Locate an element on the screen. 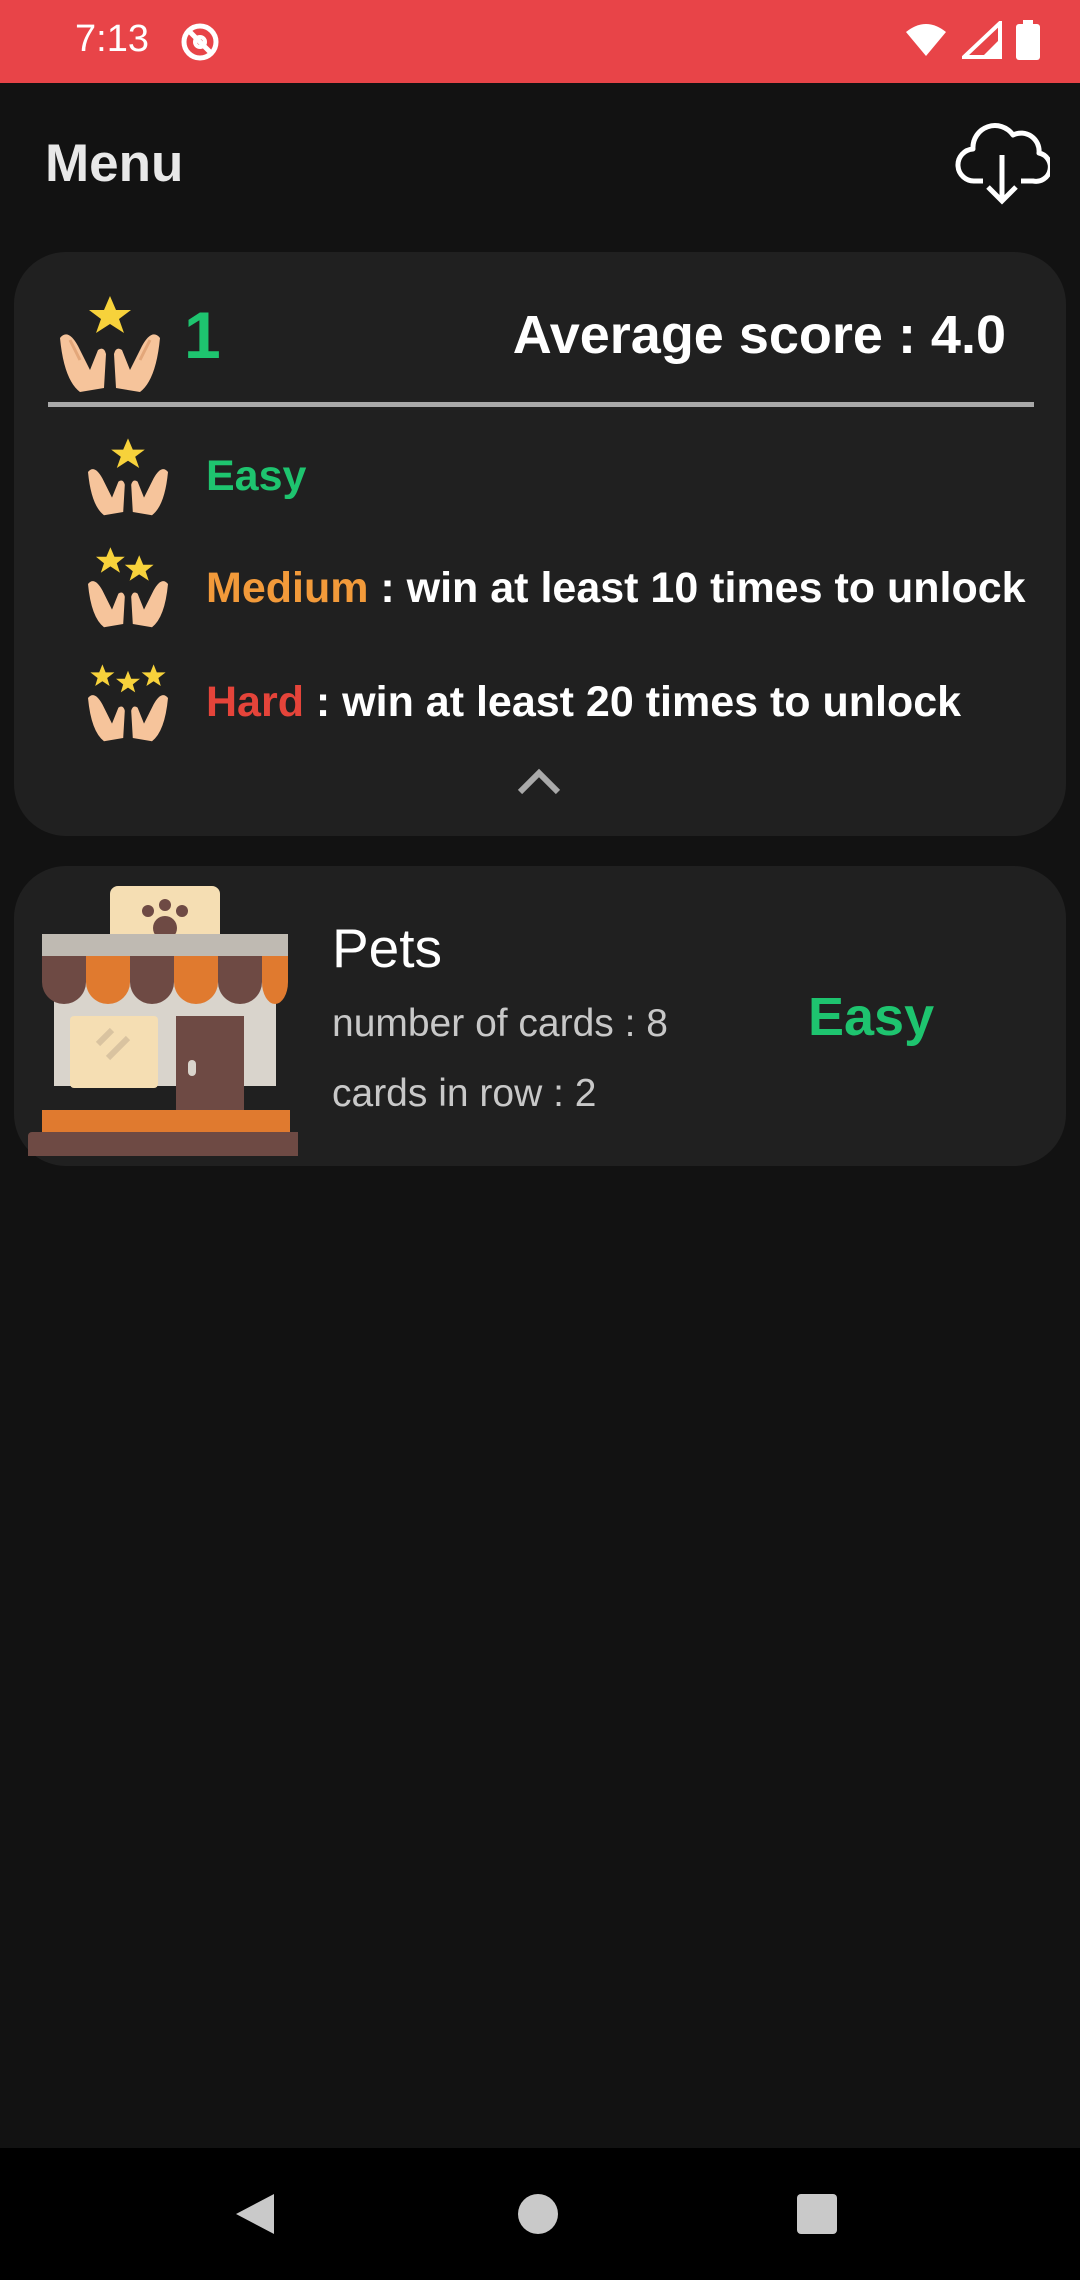 This screenshot has height=2280, width=1080. level-row-hard: Hard : win at least 20 times to unlock is located at coordinates (520, 702).